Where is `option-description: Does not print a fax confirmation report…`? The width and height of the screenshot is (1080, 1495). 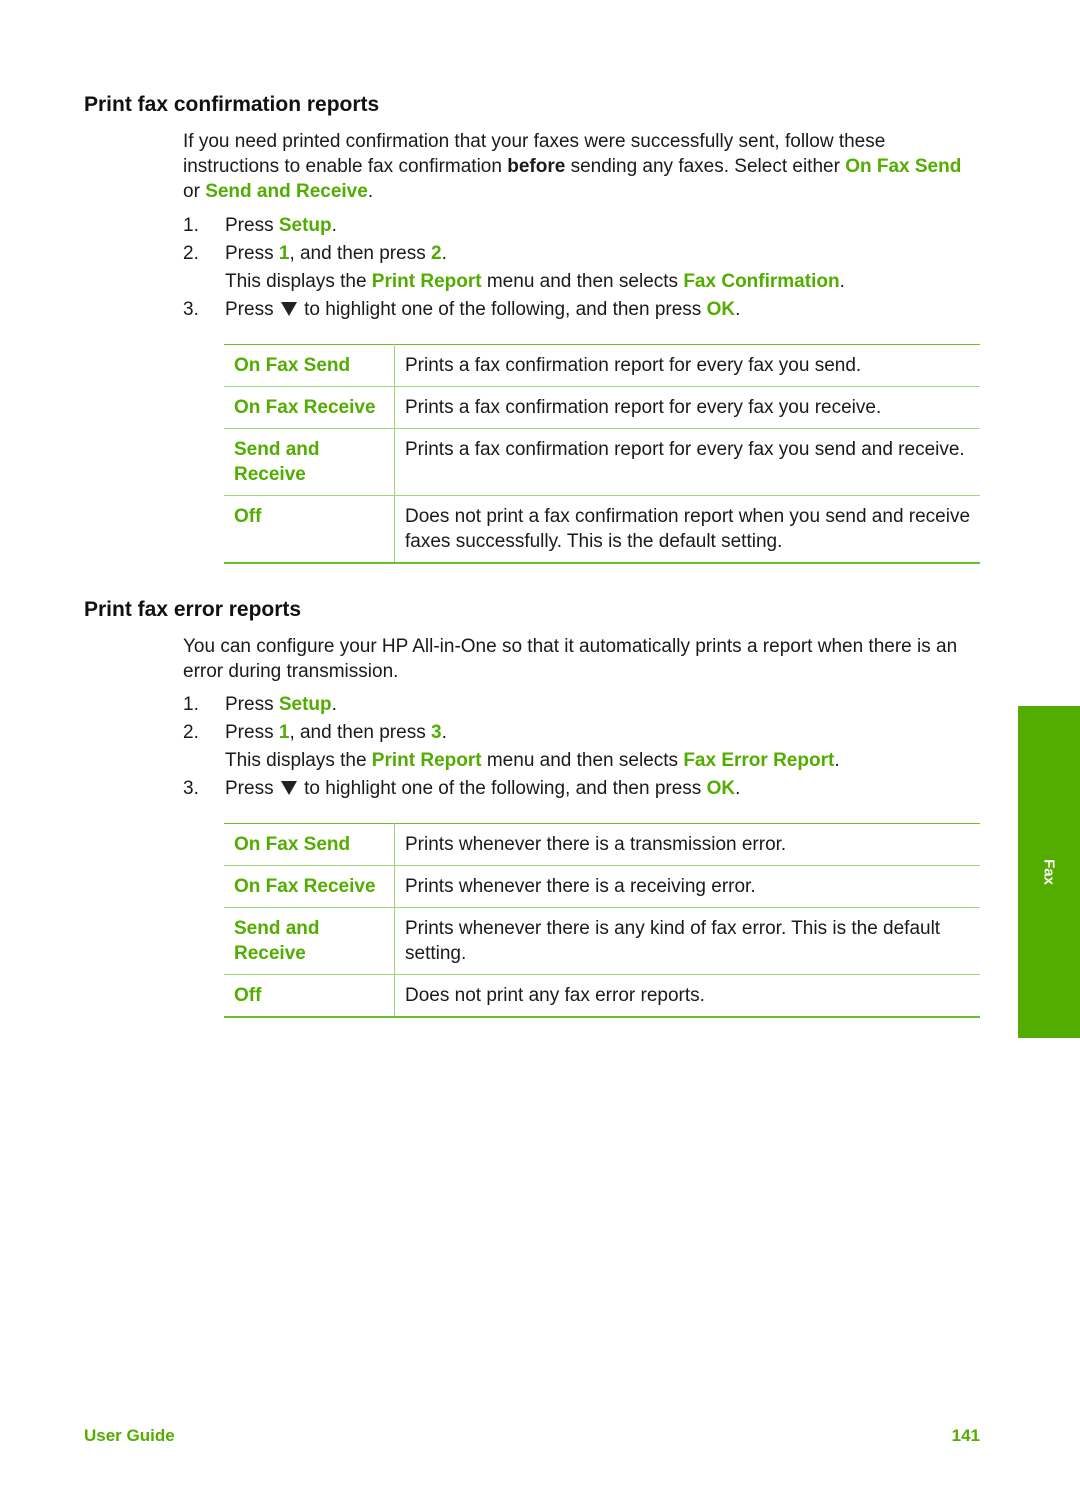
option-description: Does not print a fax confirmation report… is located at coordinates (687, 529).